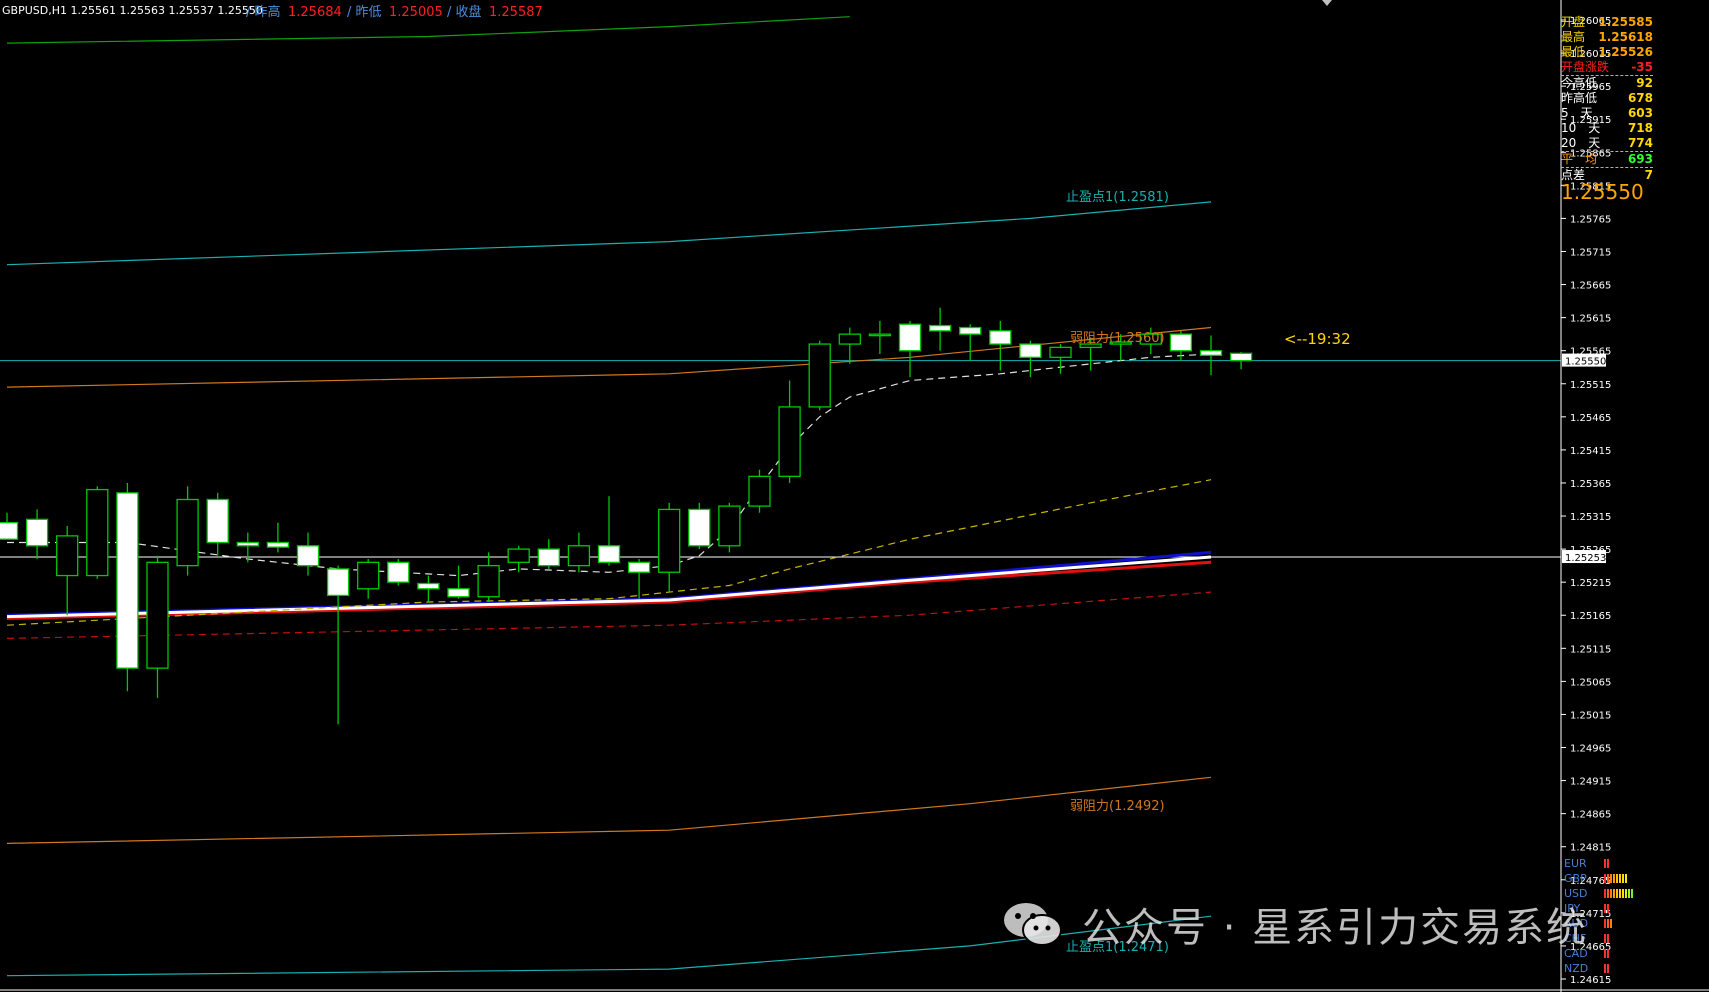 This screenshot has width=1709, height=992. Describe the element at coordinates (1598, 878) in the screenshot. I see `currency-row: GBP` at that location.